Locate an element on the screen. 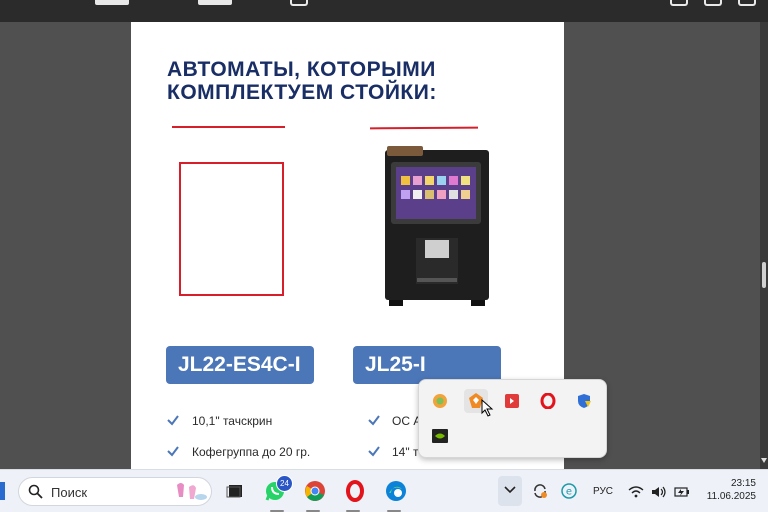 The image size is (768, 512). red-divider-left is located at coordinates (228, 127).